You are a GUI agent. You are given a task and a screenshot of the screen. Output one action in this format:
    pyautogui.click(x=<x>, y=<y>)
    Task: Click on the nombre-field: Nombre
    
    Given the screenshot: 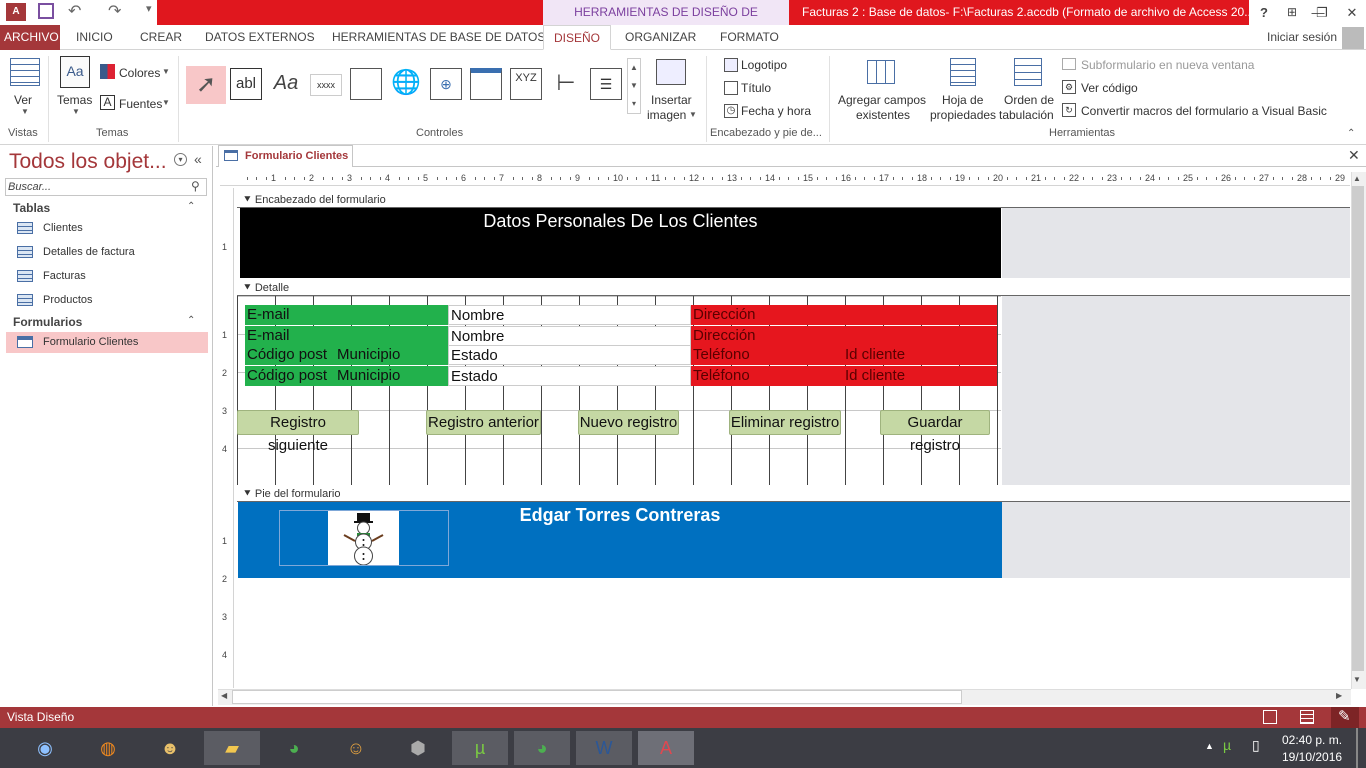 What is the action you would take?
    pyautogui.click(x=569, y=336)
    